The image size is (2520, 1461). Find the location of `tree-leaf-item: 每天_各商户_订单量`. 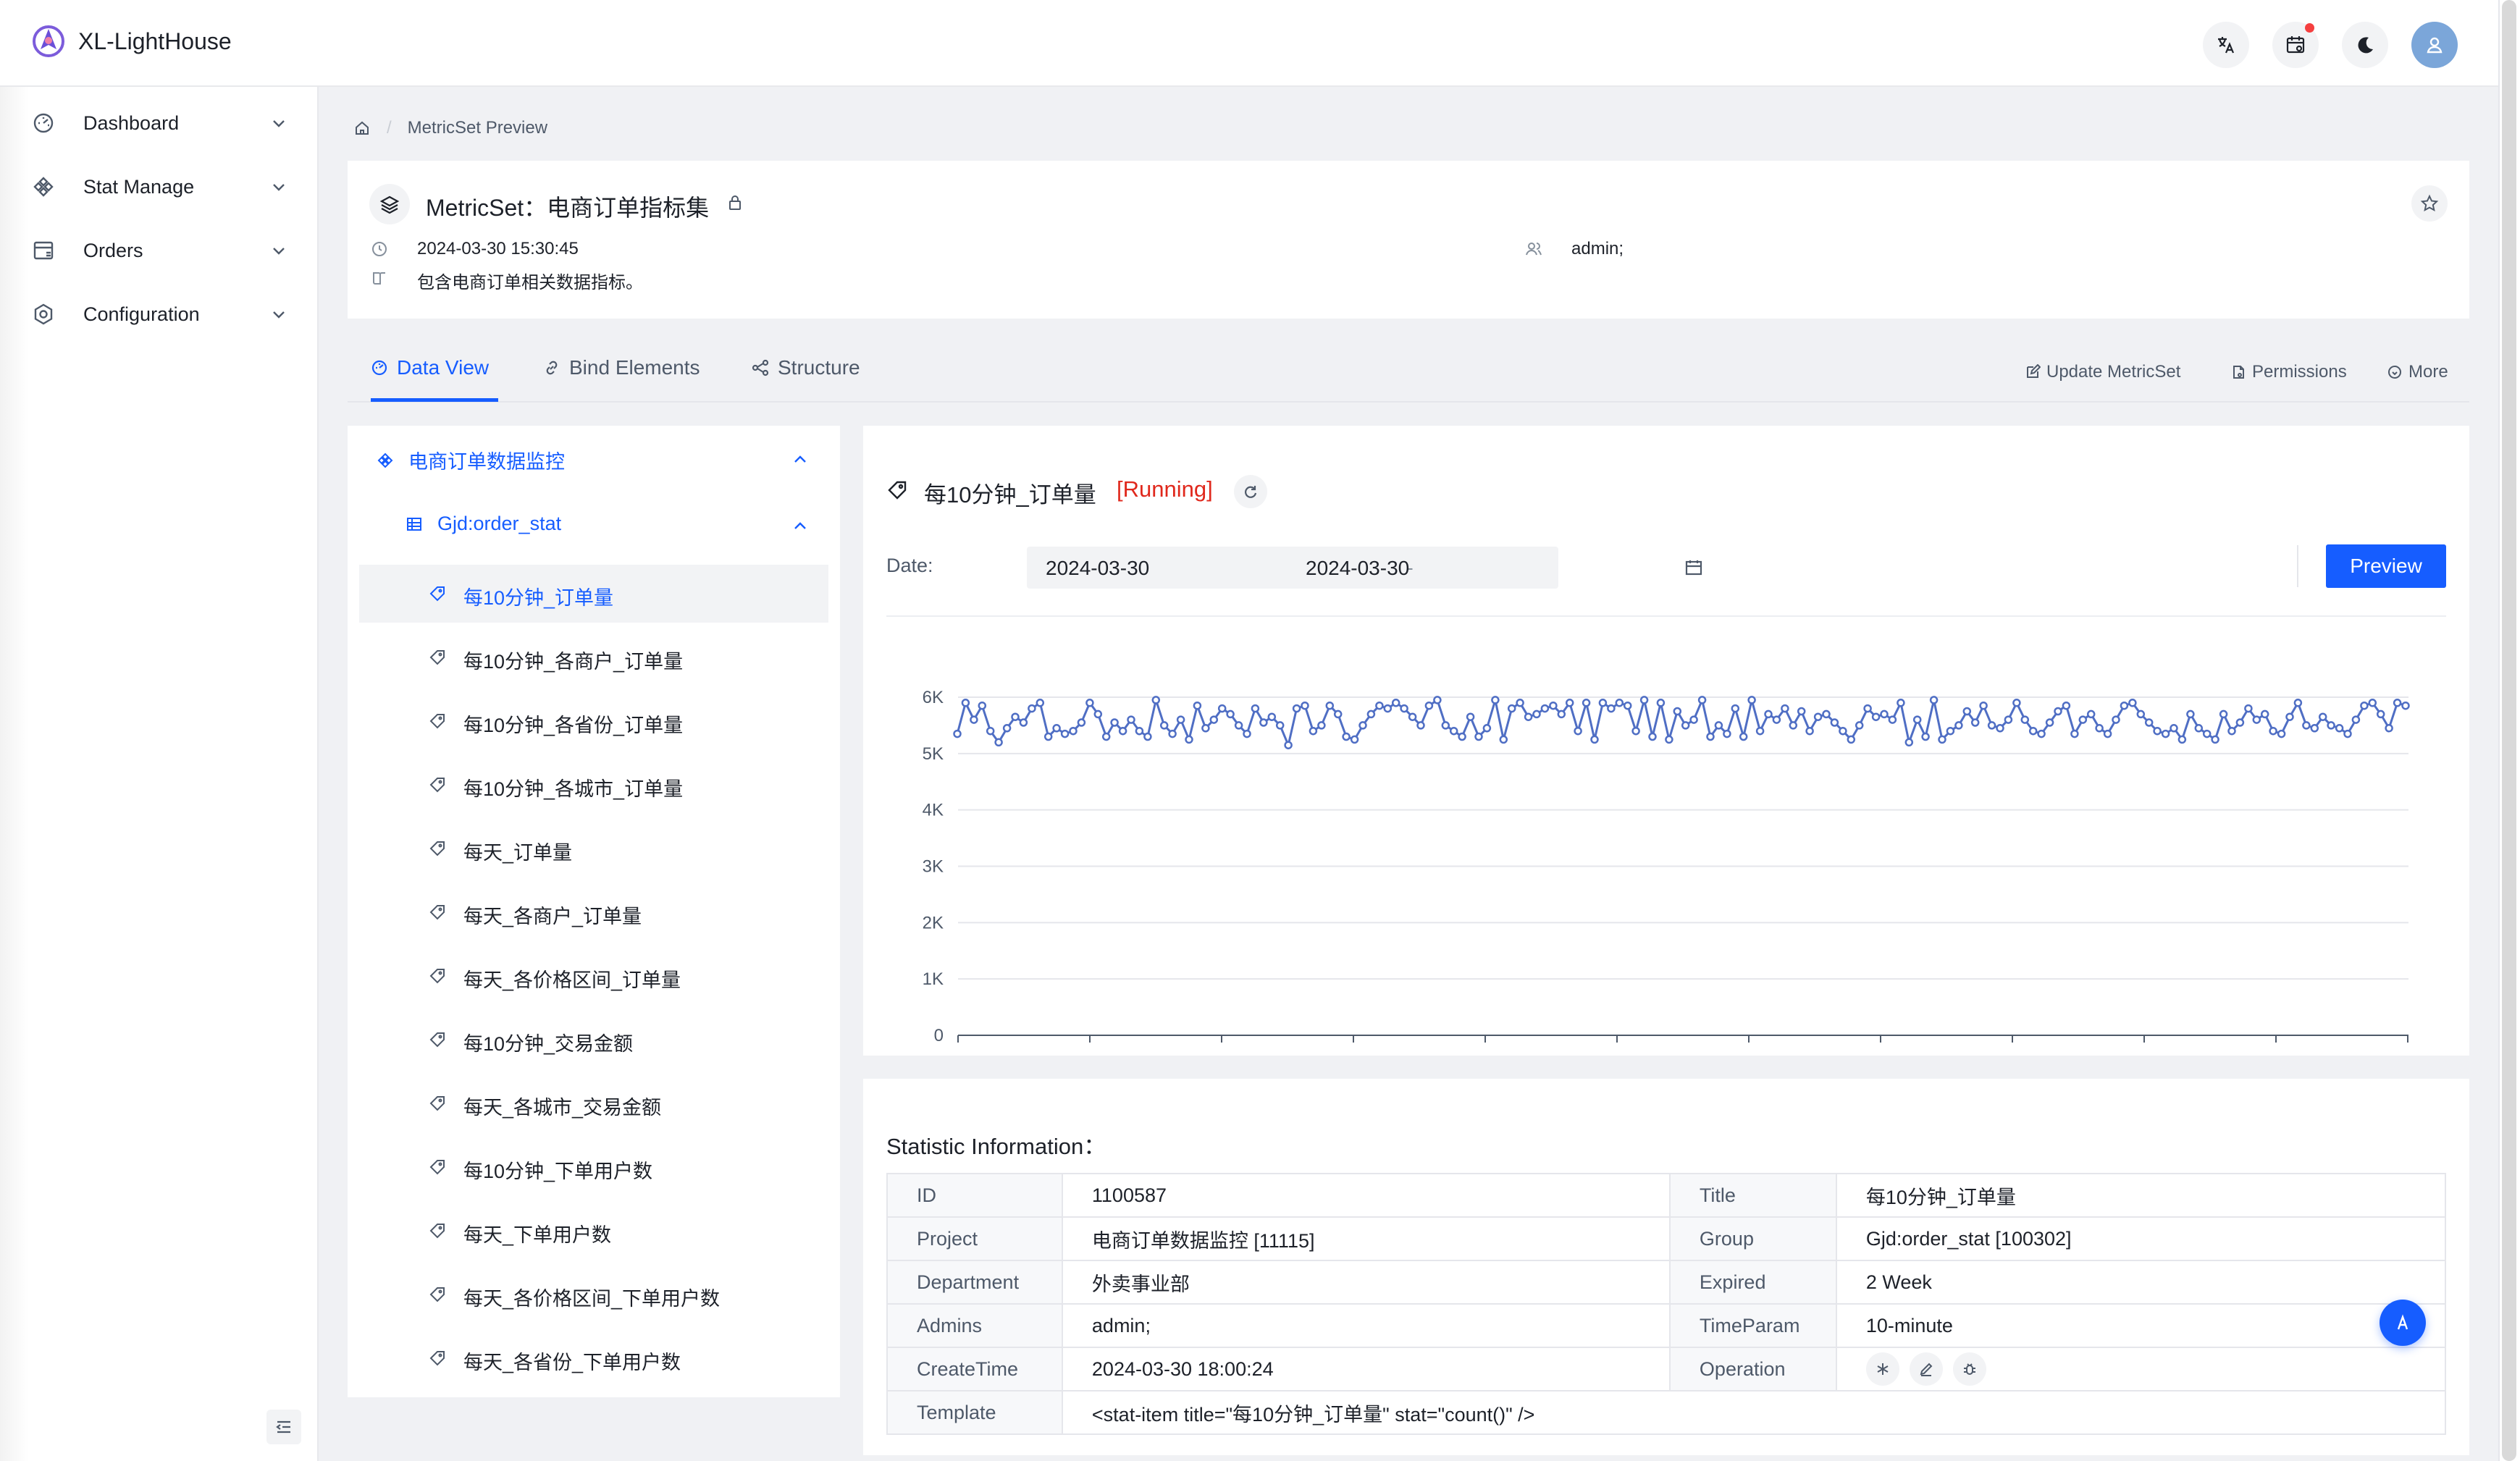

tree-leaf-item: 每天_各商户_订单量 is located at coordinates (593, 912).